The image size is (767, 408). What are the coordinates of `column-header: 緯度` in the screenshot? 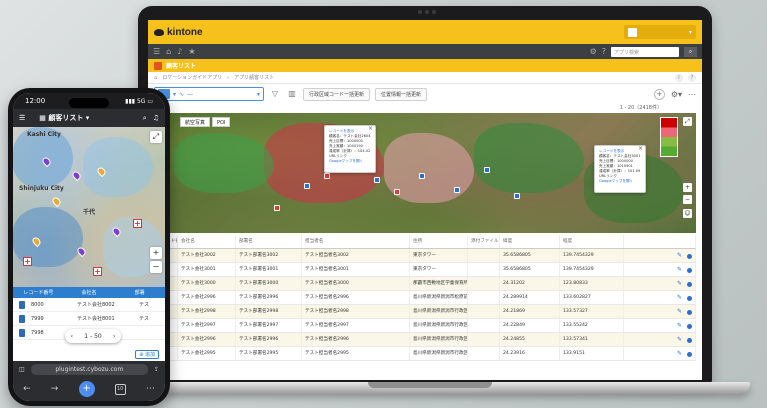 It's located at (530, 241).